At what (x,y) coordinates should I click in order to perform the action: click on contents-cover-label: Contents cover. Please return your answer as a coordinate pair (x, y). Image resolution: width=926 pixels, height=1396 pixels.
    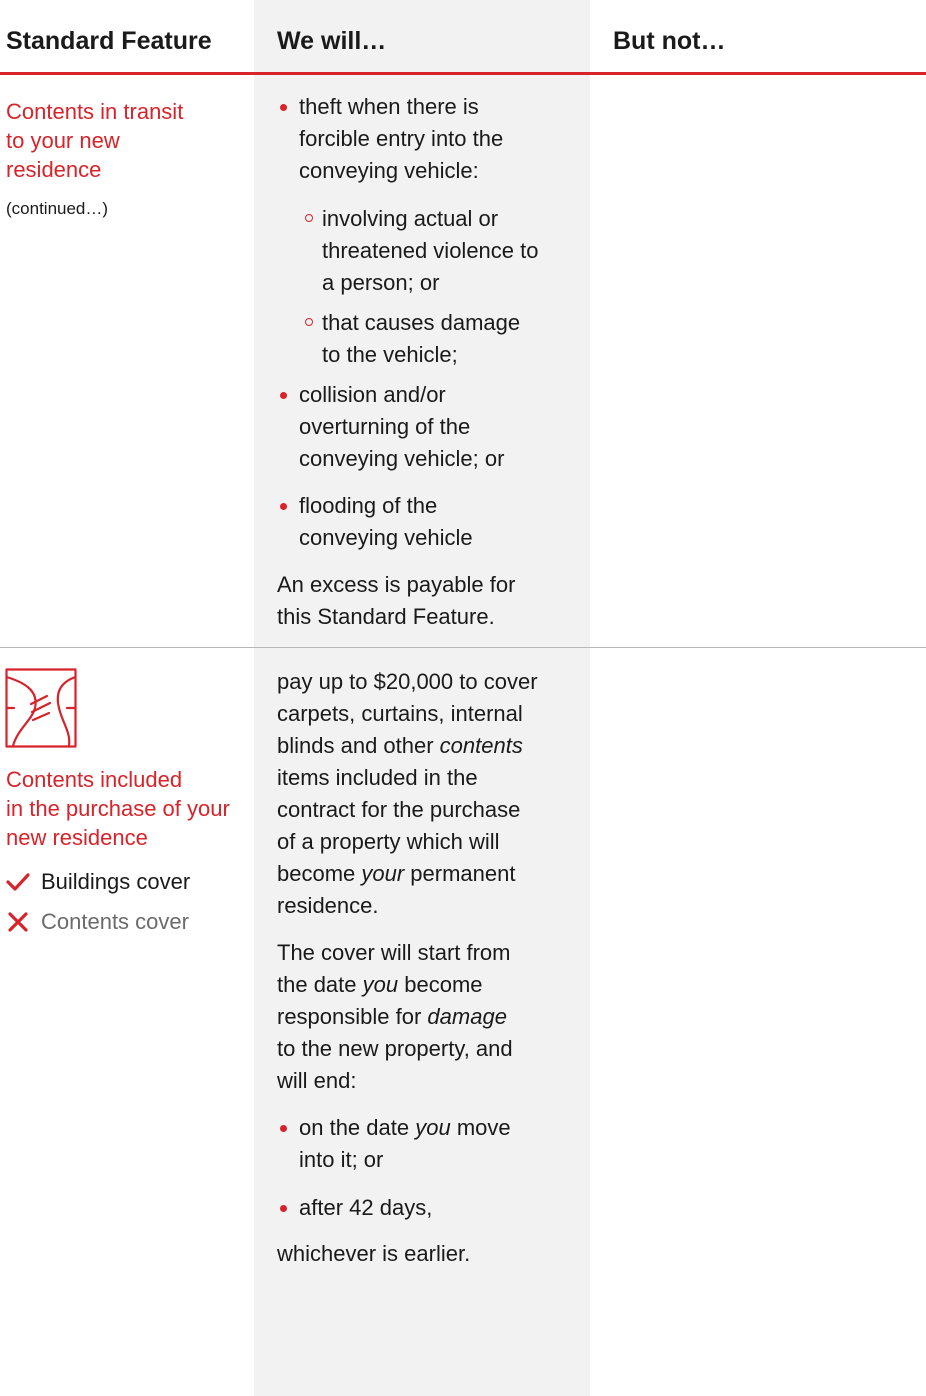
    Looking at the image, I should click on (115, 921).